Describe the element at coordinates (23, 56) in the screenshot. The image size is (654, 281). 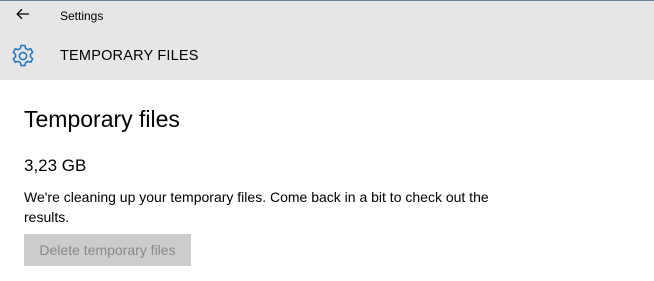
I see `gear-icon` at that location.